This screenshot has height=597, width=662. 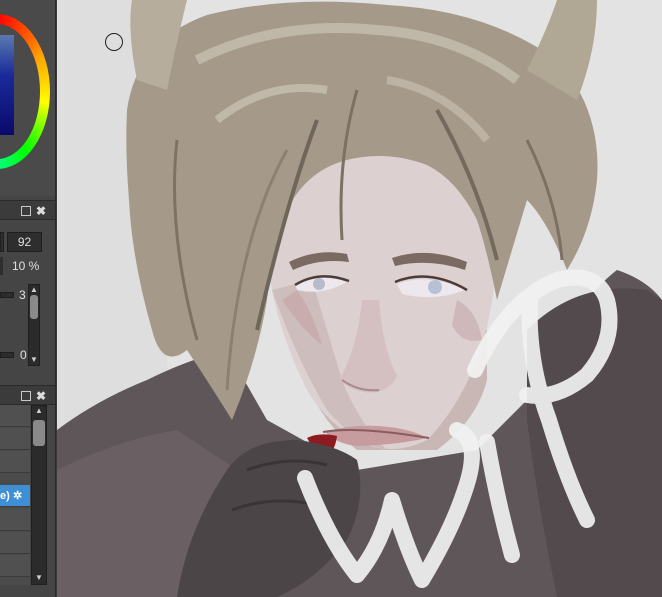 I want to click on layers-scrollbar: ▲ ▼, so click(x=39, y=495).